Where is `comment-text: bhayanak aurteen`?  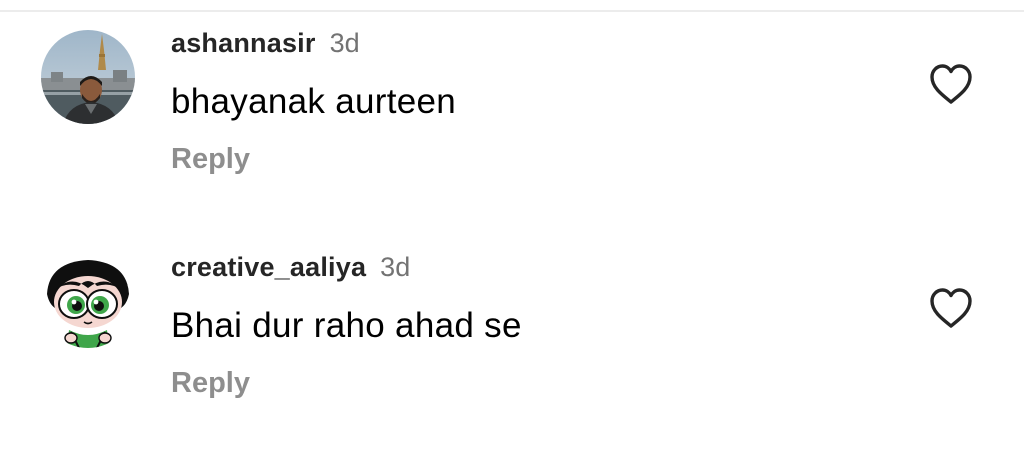
comment-text: bhayanak aurteen is located at coordinates (314, 101).